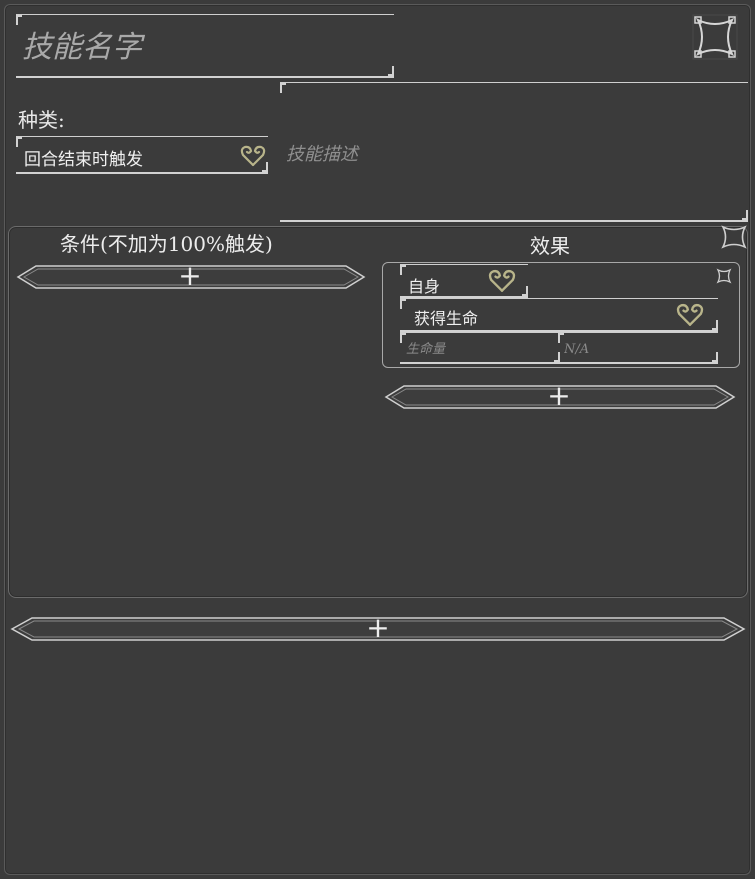  I want to click on skill-name-field, so click(205, 46).